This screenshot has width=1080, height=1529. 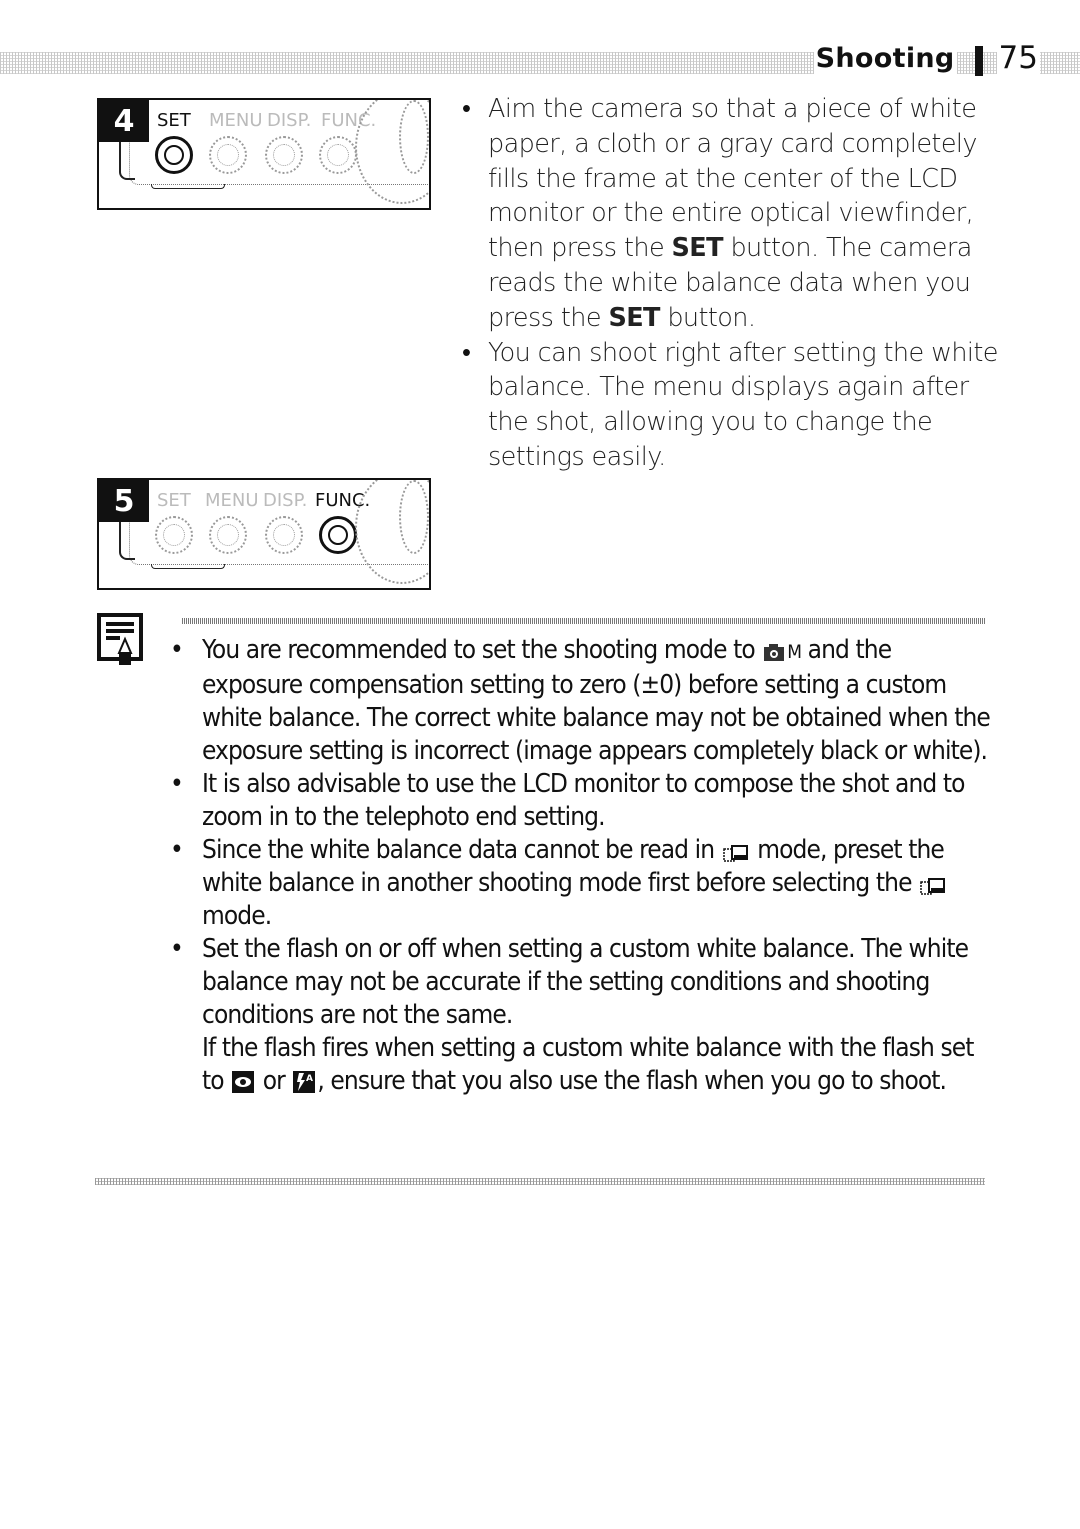 What do you see at coordinates (1018, 58) in the screenshot?
I see `page-number: 75` at bounding box center [1018, 58].